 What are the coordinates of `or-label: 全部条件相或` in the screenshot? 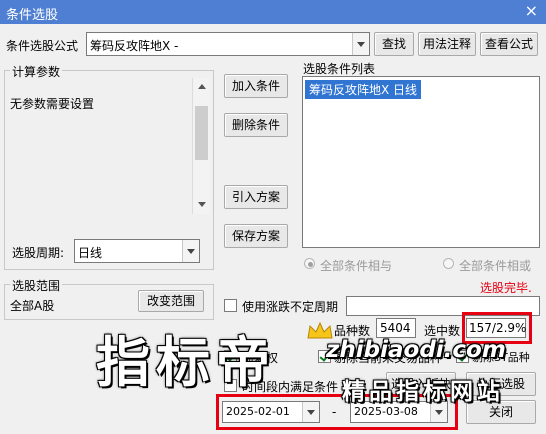 It's located at (495, 266).